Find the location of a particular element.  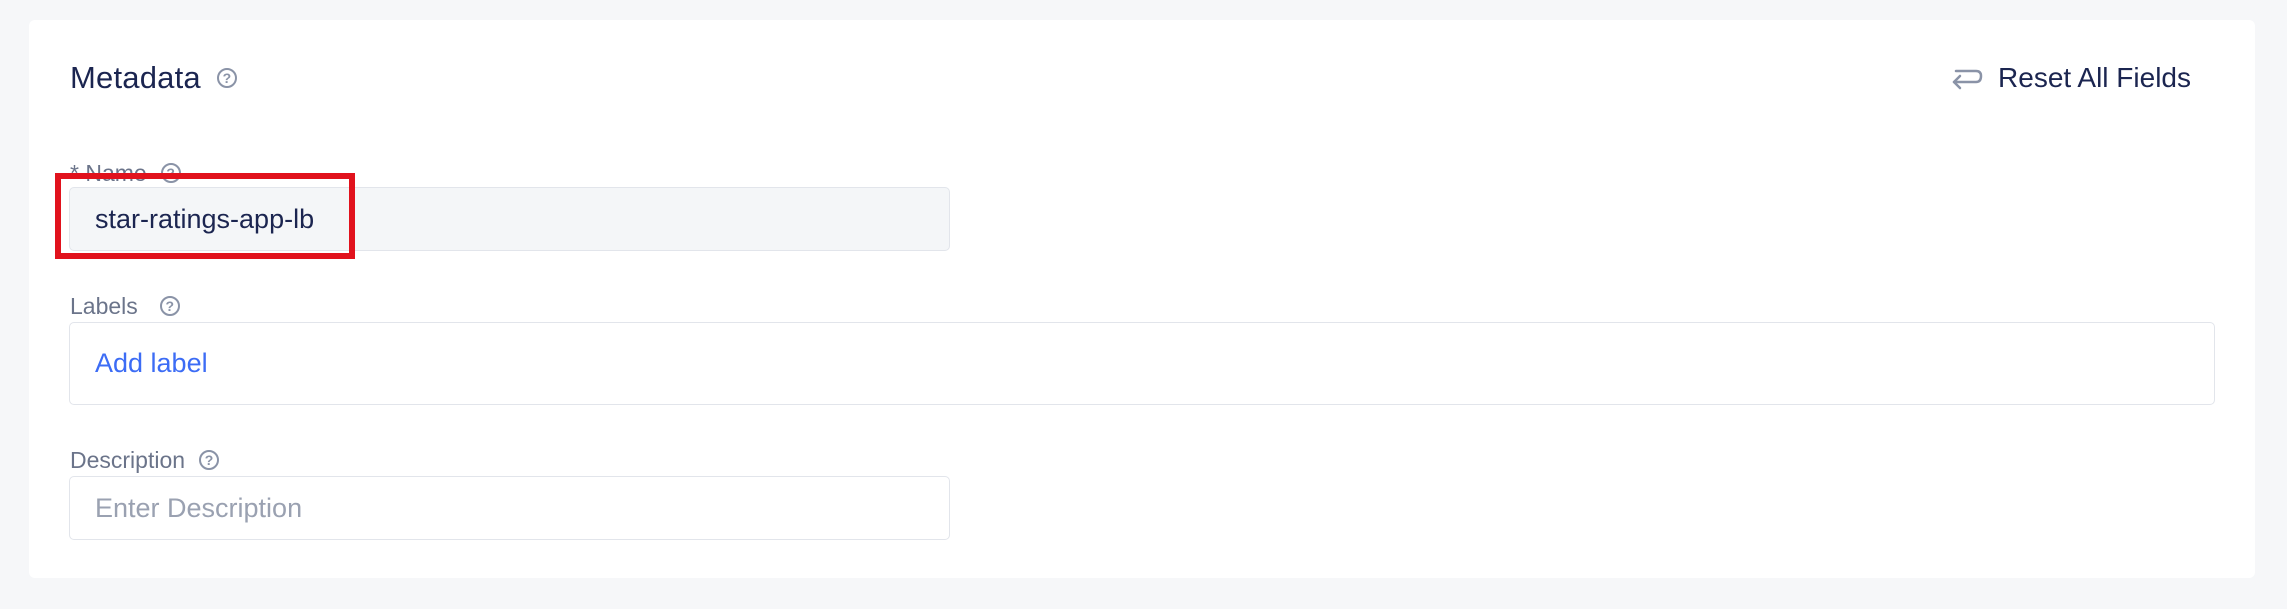

name-field-label-row: * Name ? is located at coordinates (125, 173).